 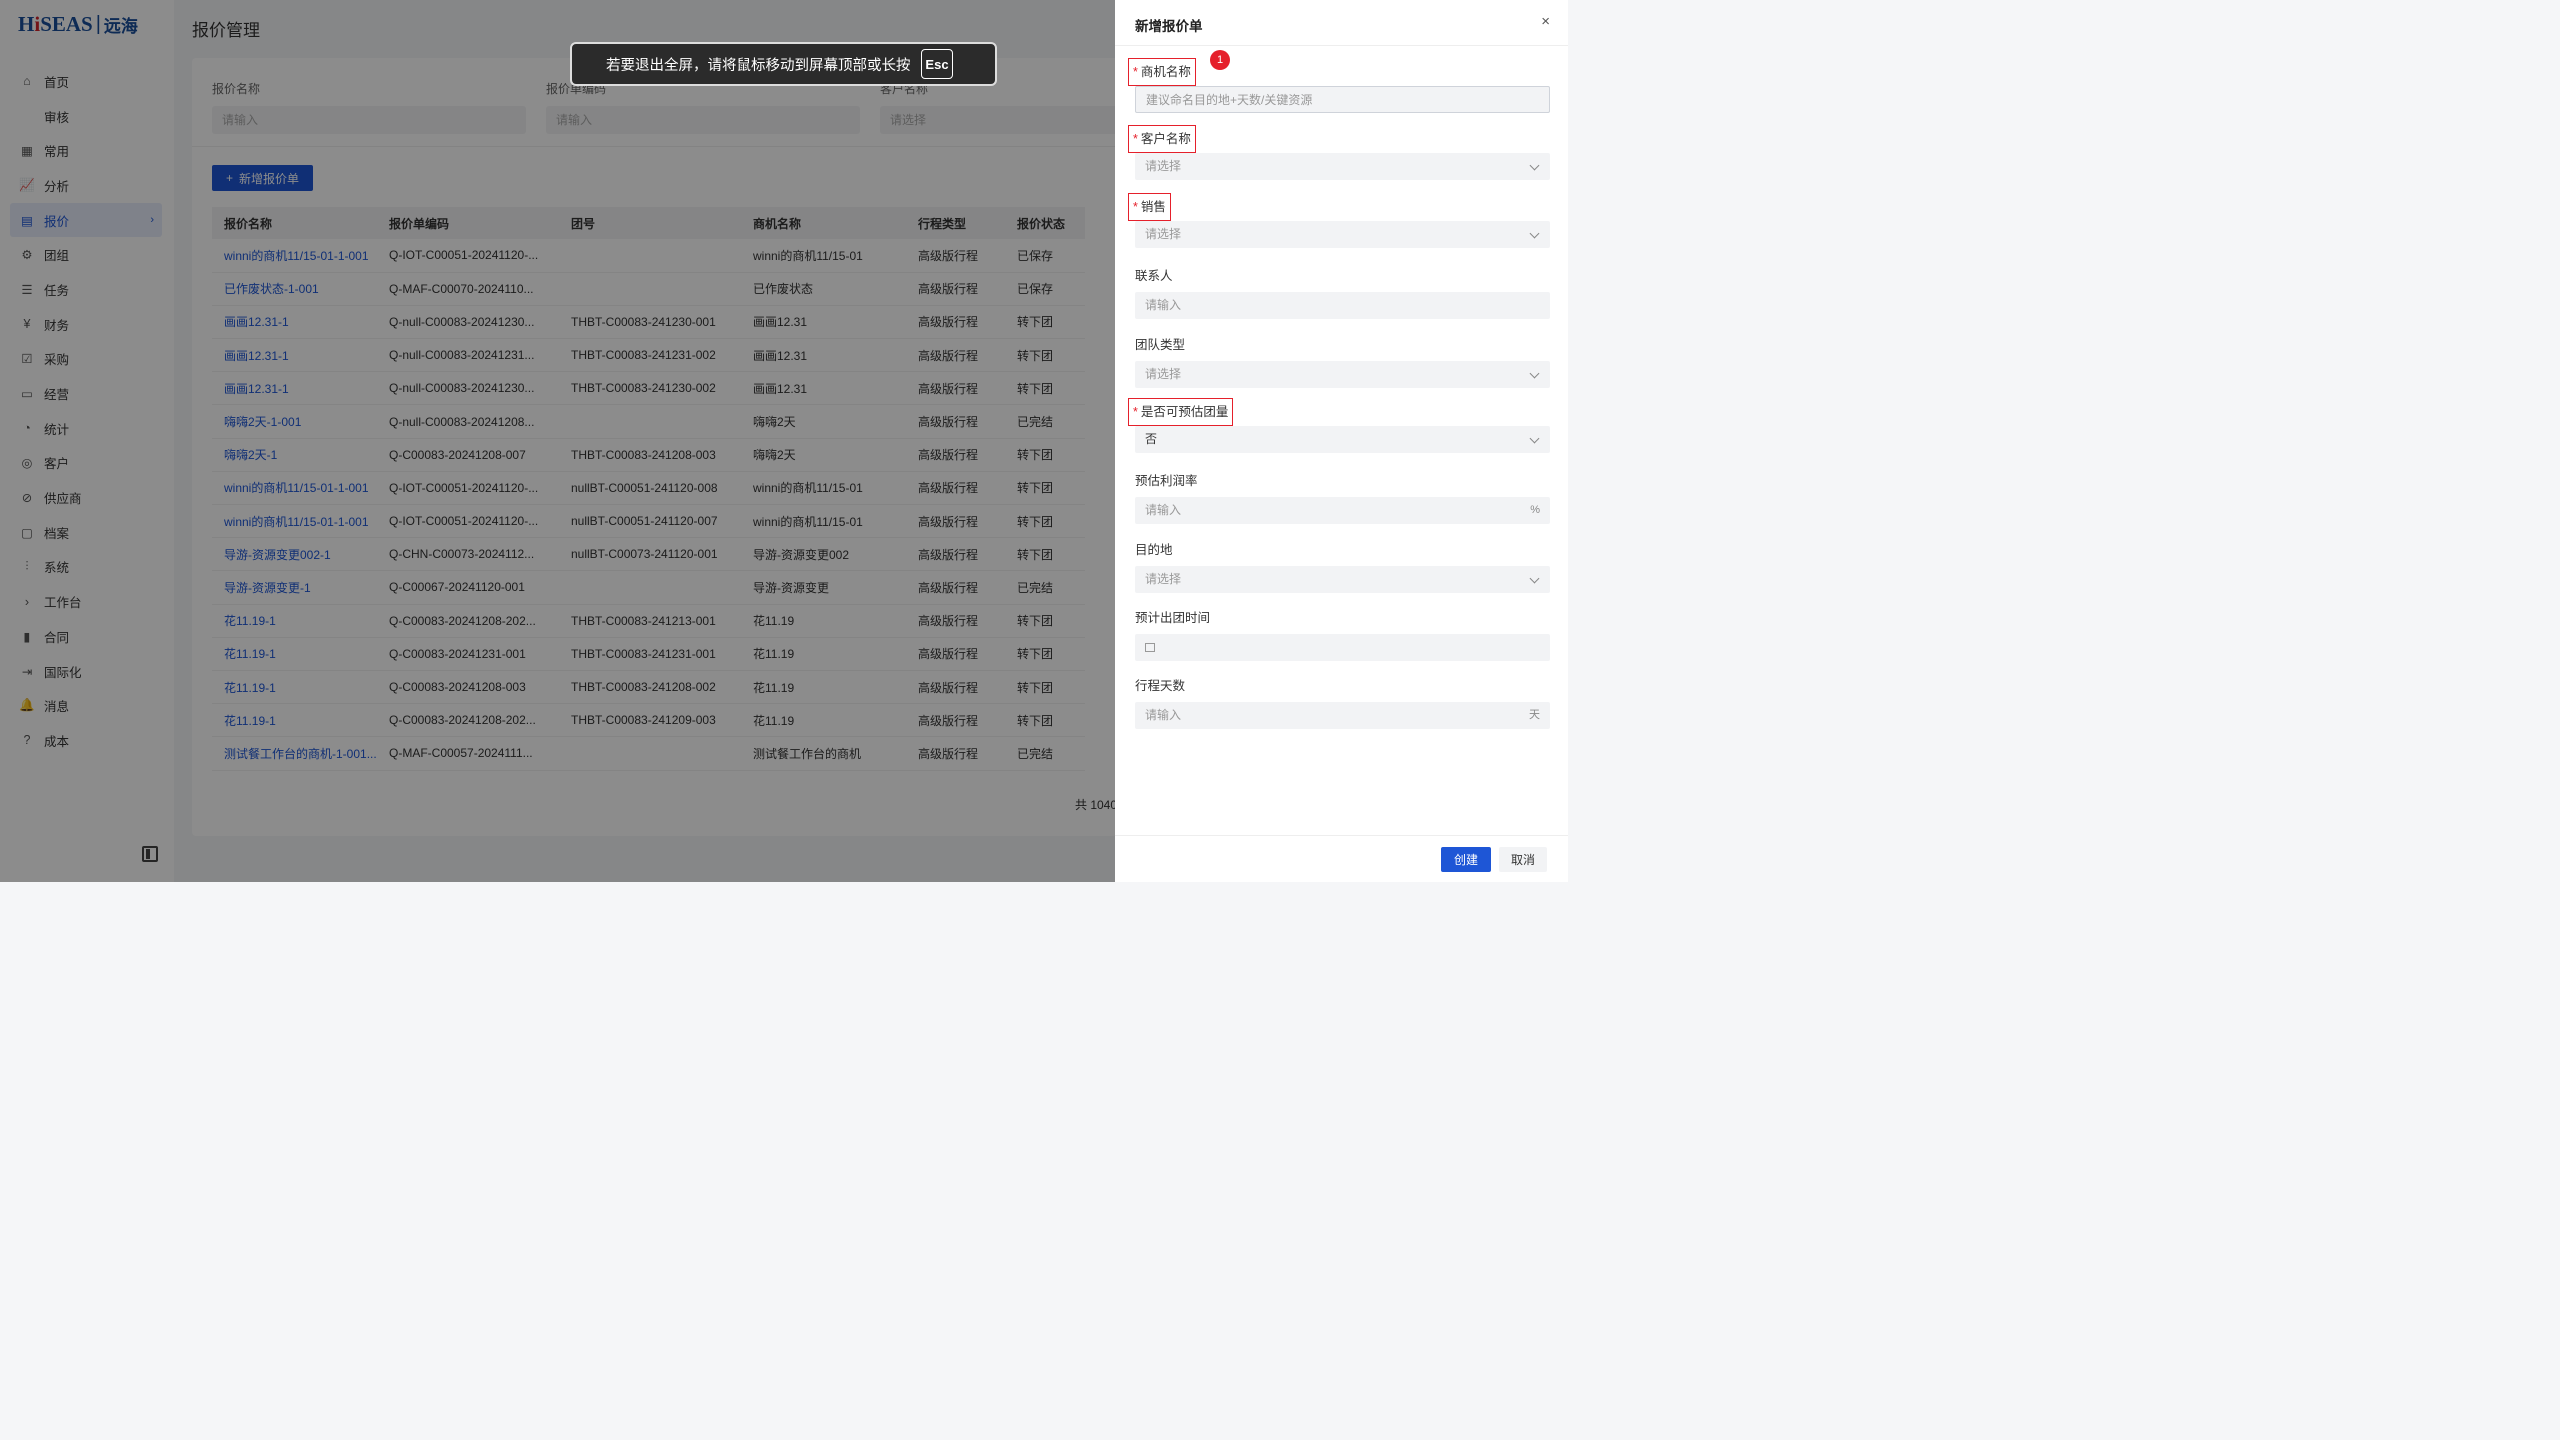 I want to click on fullscreen-toast: 若要退出全屏，请将鼠标移动到屏幕顶部或长按 Esc, so click(x=783, y=64).